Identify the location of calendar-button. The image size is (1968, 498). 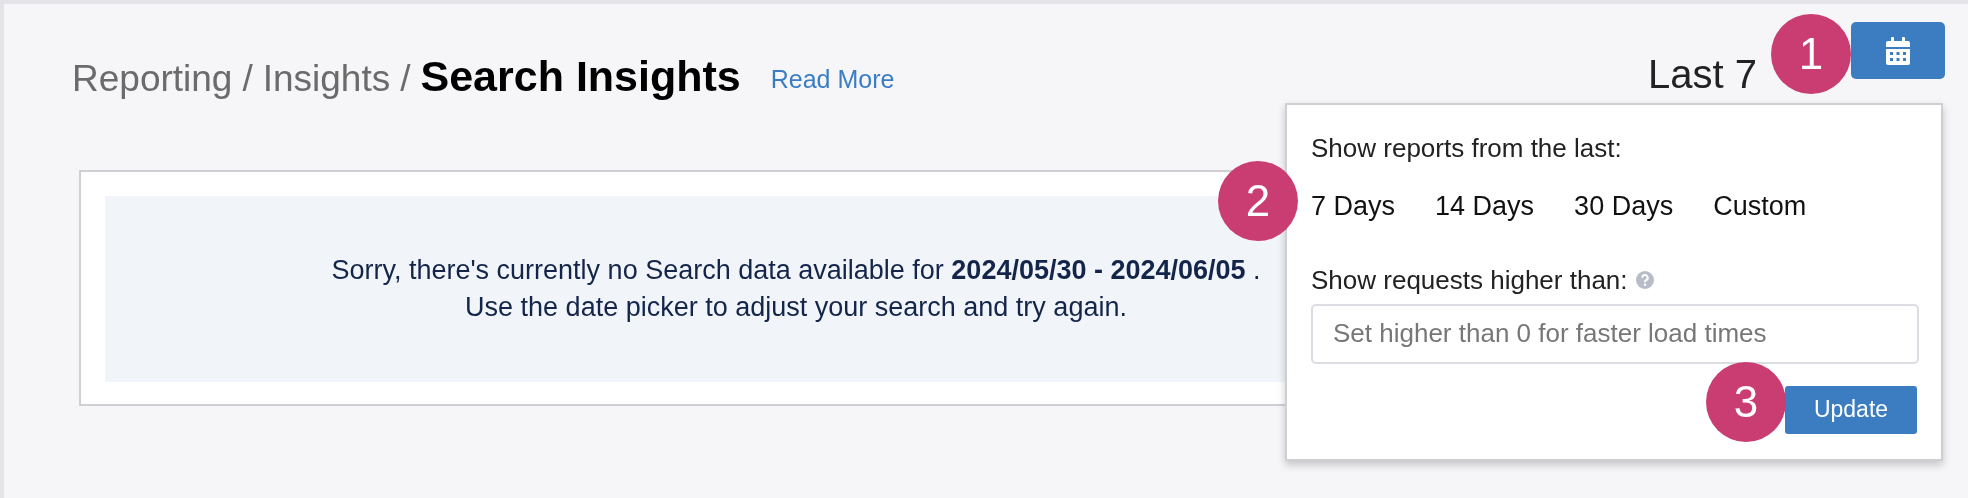
(1898, 50).